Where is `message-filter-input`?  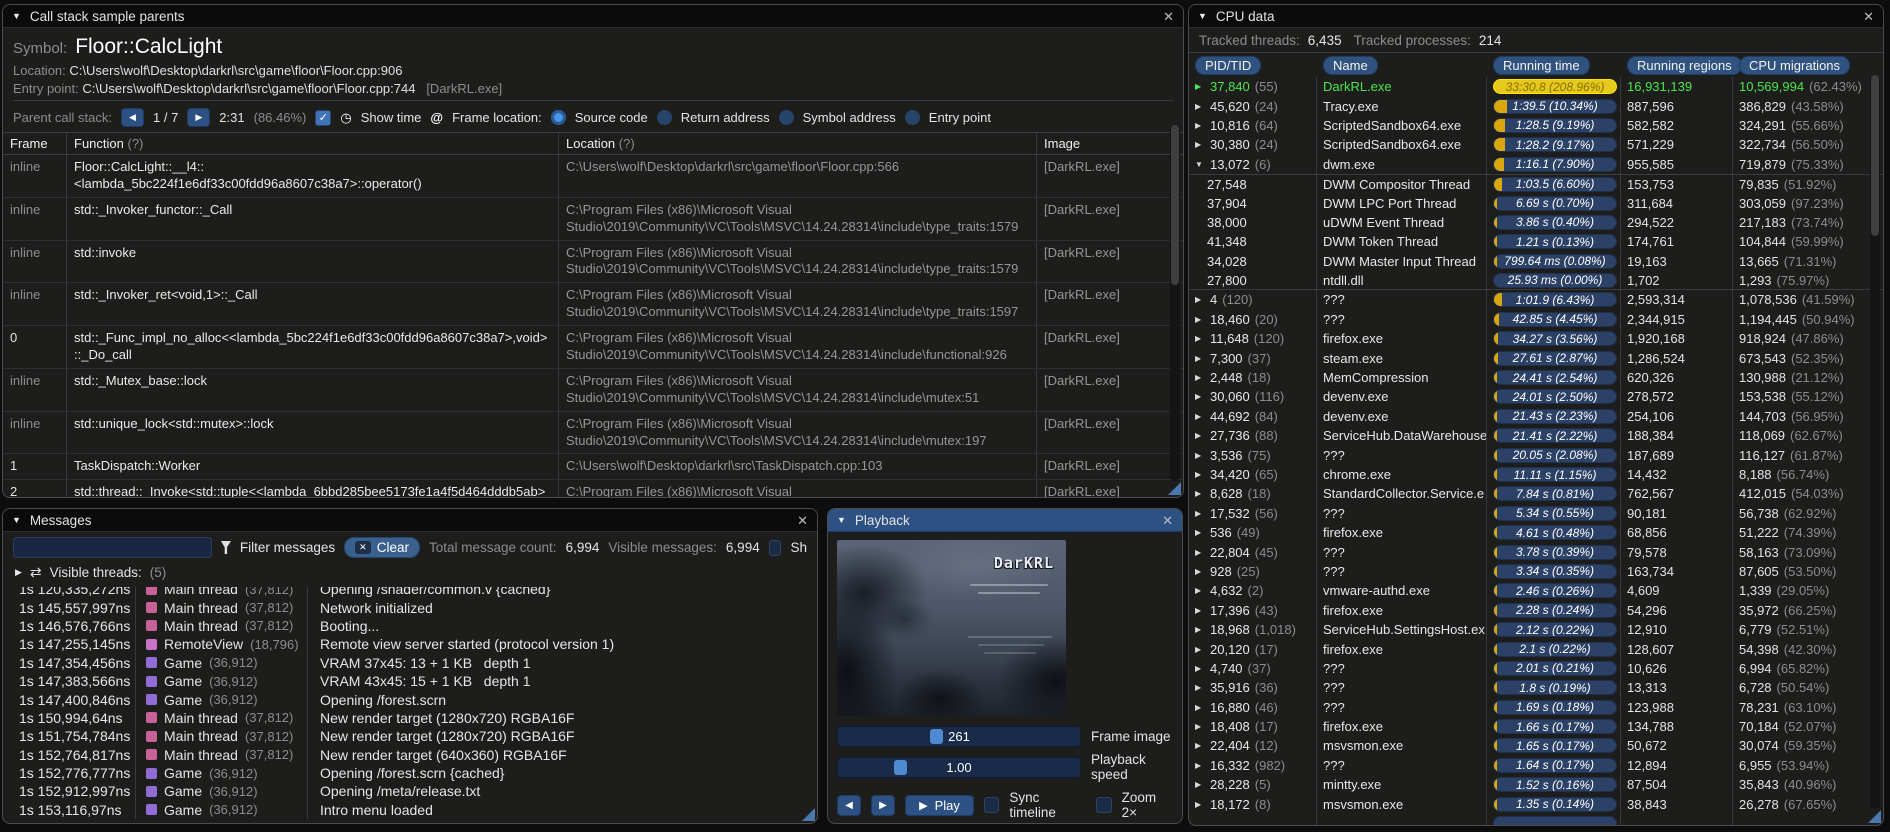
message-filter-input is located at coordinates (112, 547).